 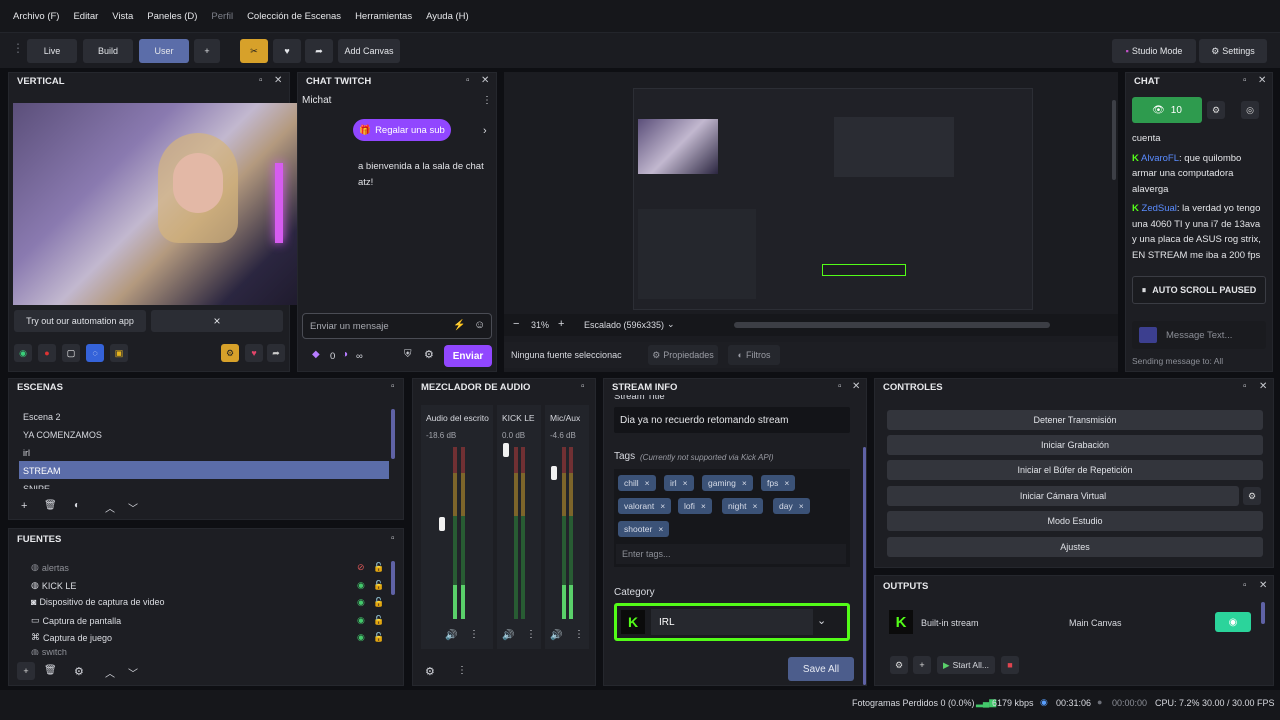 I want to click on source-item: ◍ KICK LE, so click(x=53, y=585).